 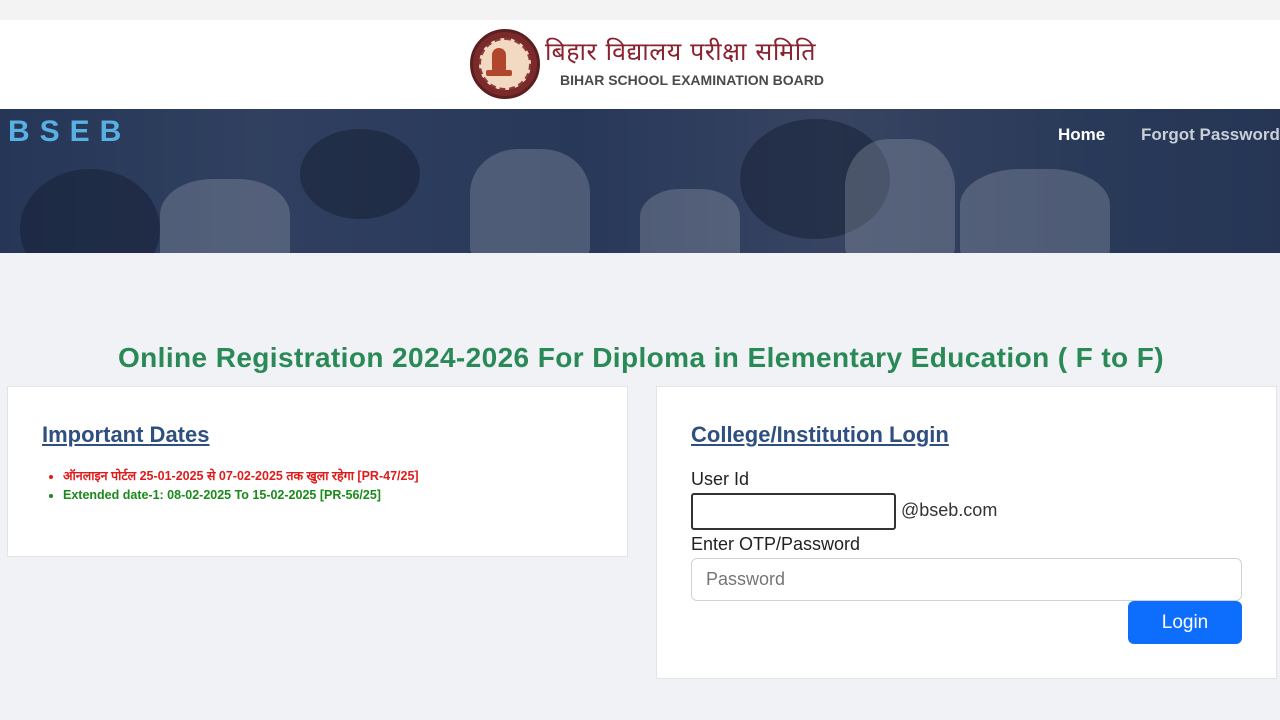 I want to click on emblem-figure, so click(x=499, y=60).